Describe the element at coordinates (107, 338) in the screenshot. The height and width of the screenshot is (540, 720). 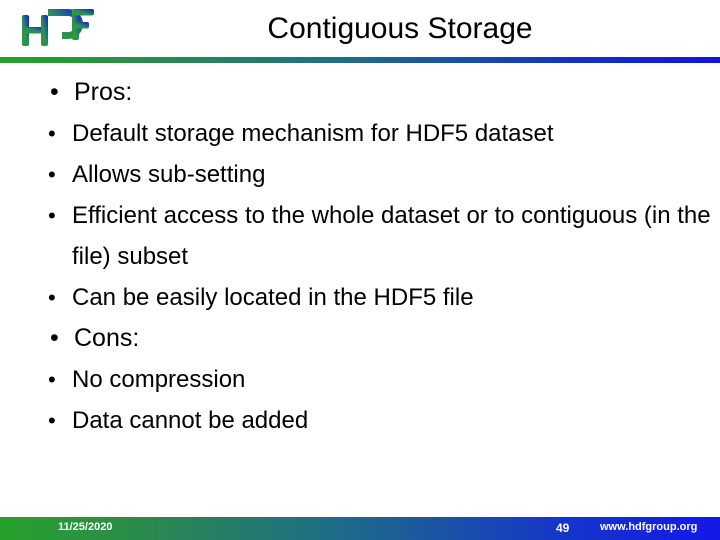
I see `section-label: Cons:` at that location.